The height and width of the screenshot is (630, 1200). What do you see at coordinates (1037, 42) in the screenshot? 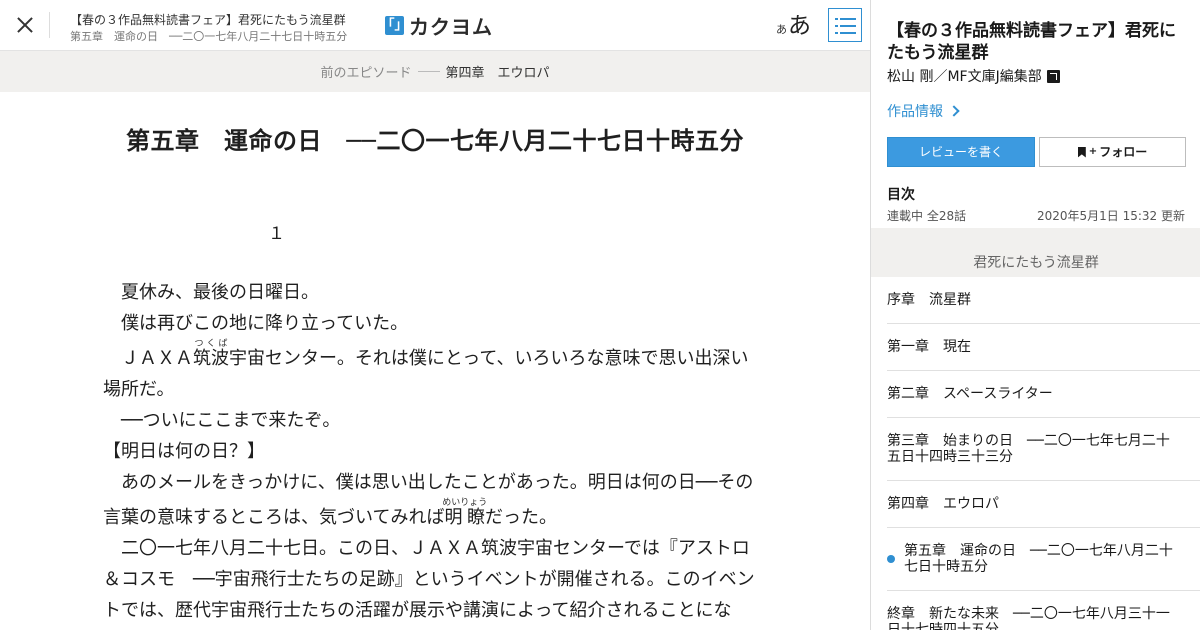
I see `work-title: 【春の３作品無料読書フェア】君死にたもう流星群` at bounding box center [1037, 42].